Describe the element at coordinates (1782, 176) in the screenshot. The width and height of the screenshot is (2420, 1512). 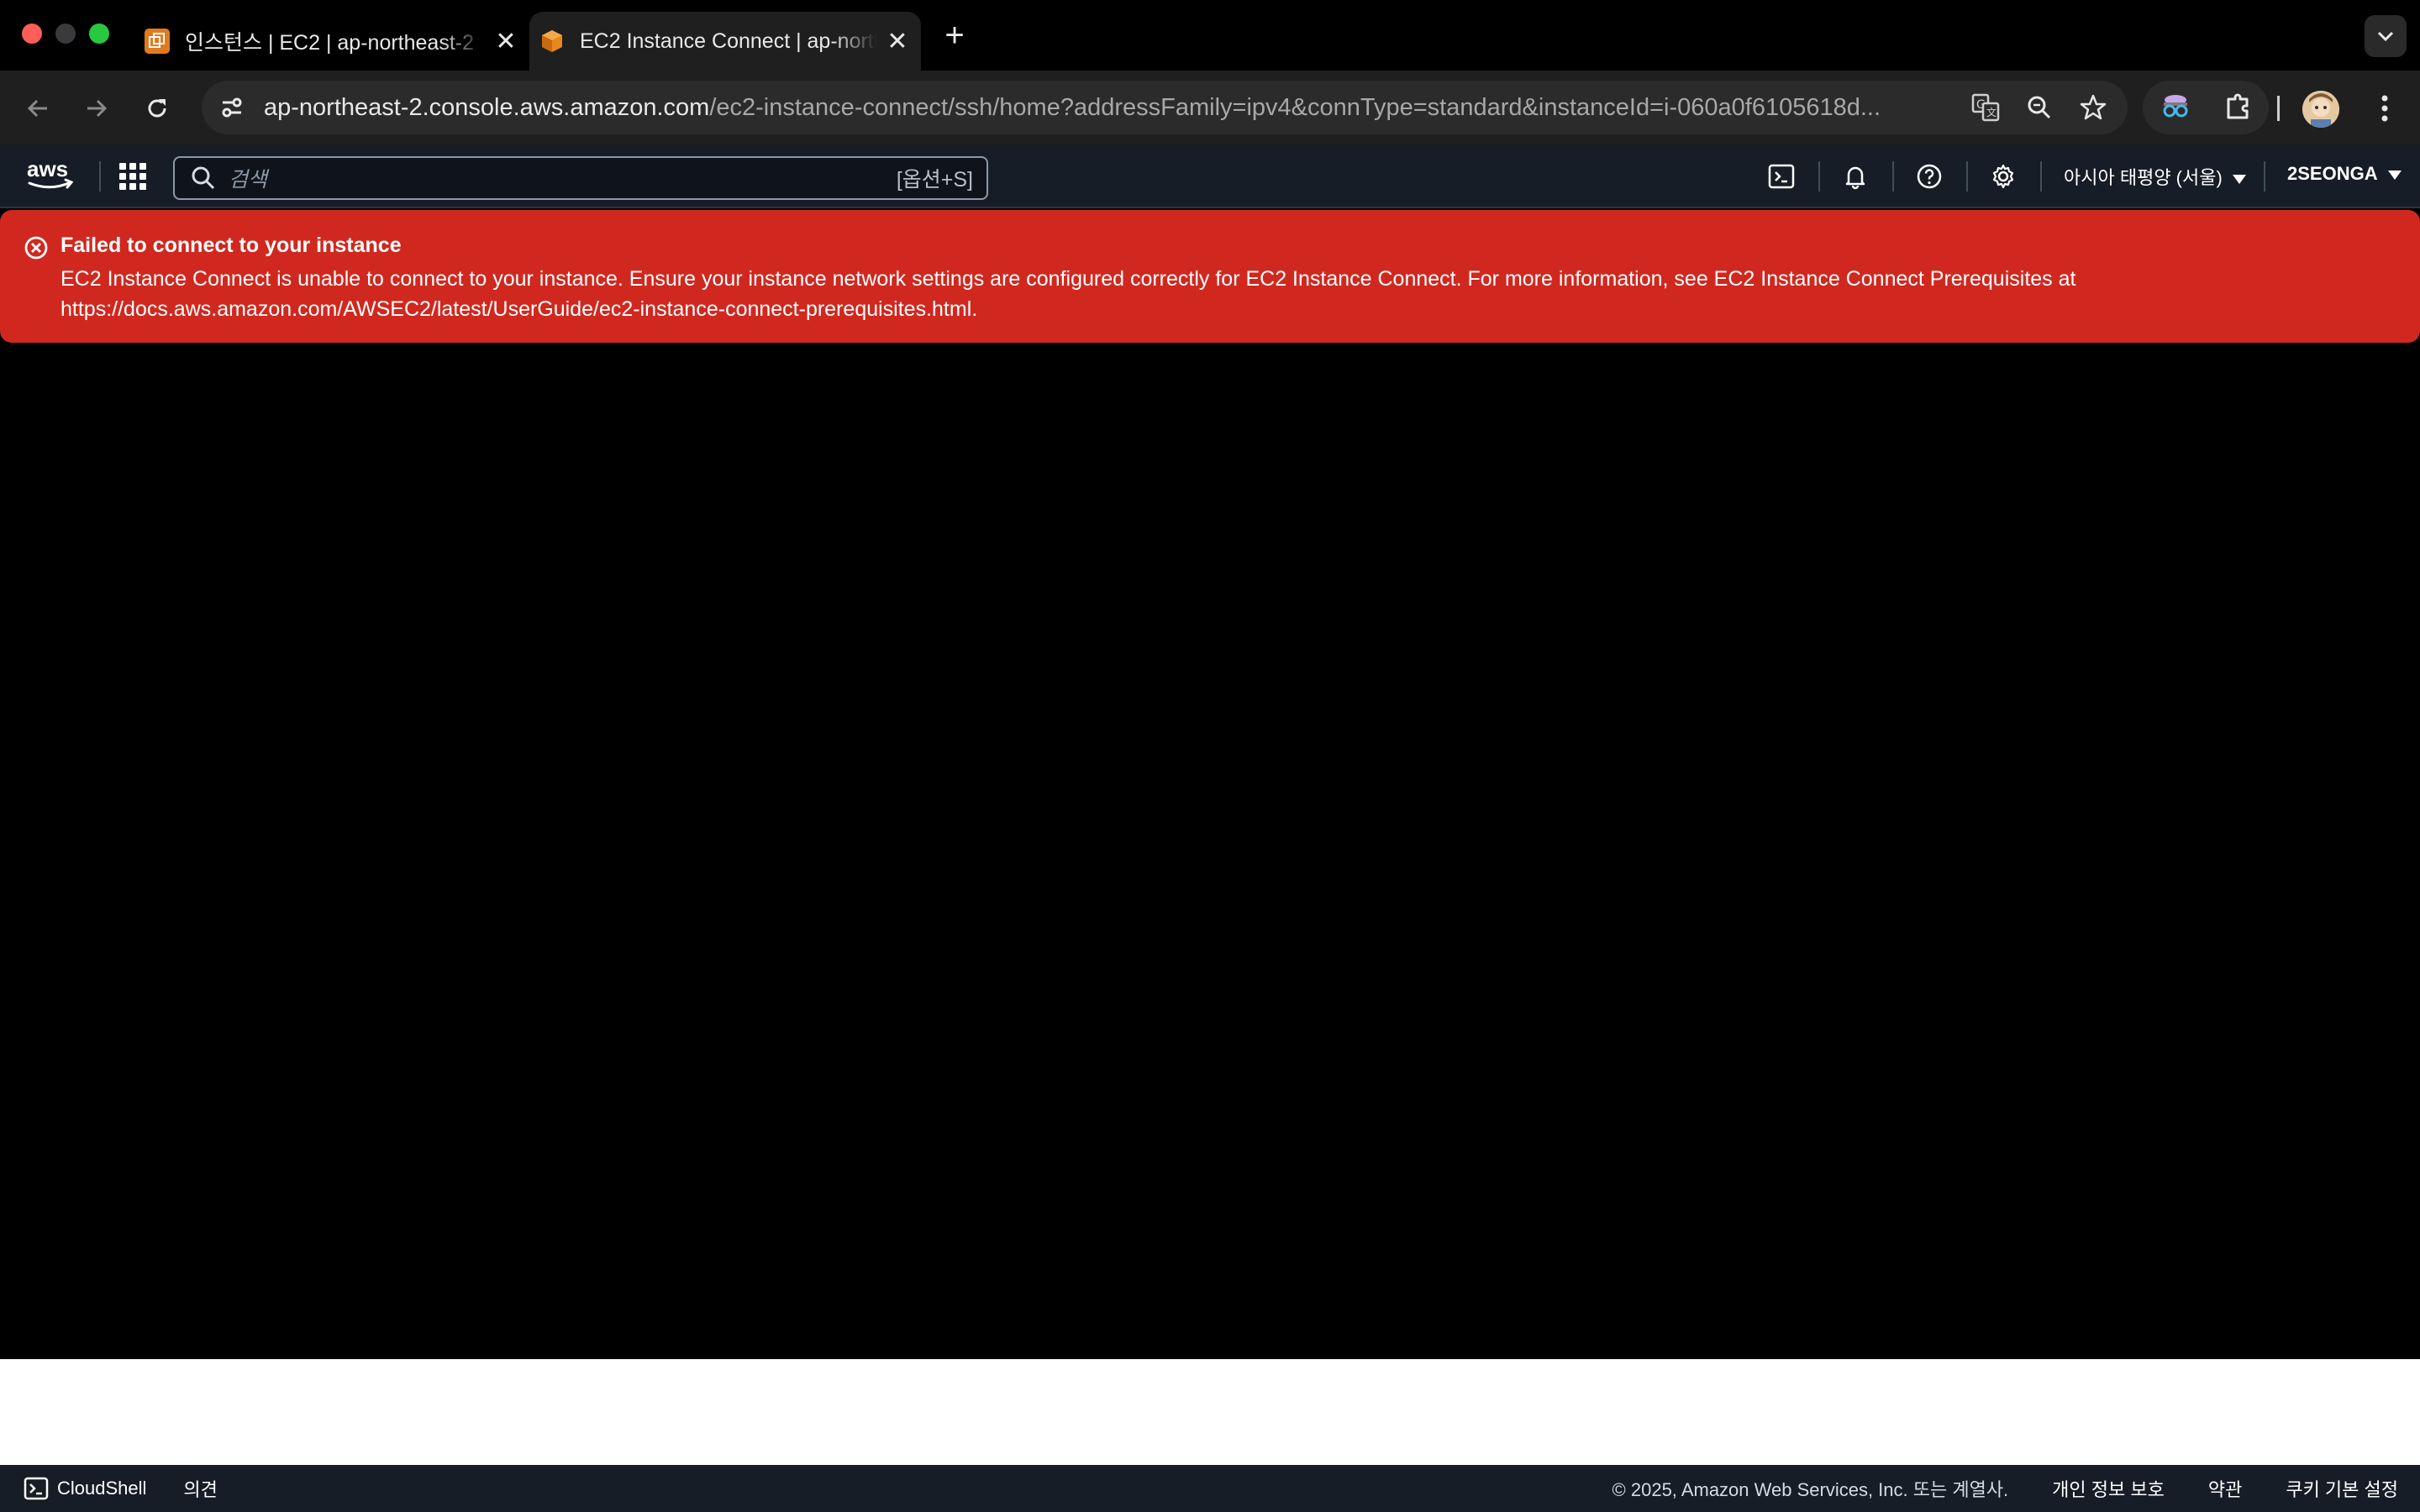
I see `cloudshell-header-icon` at that location.